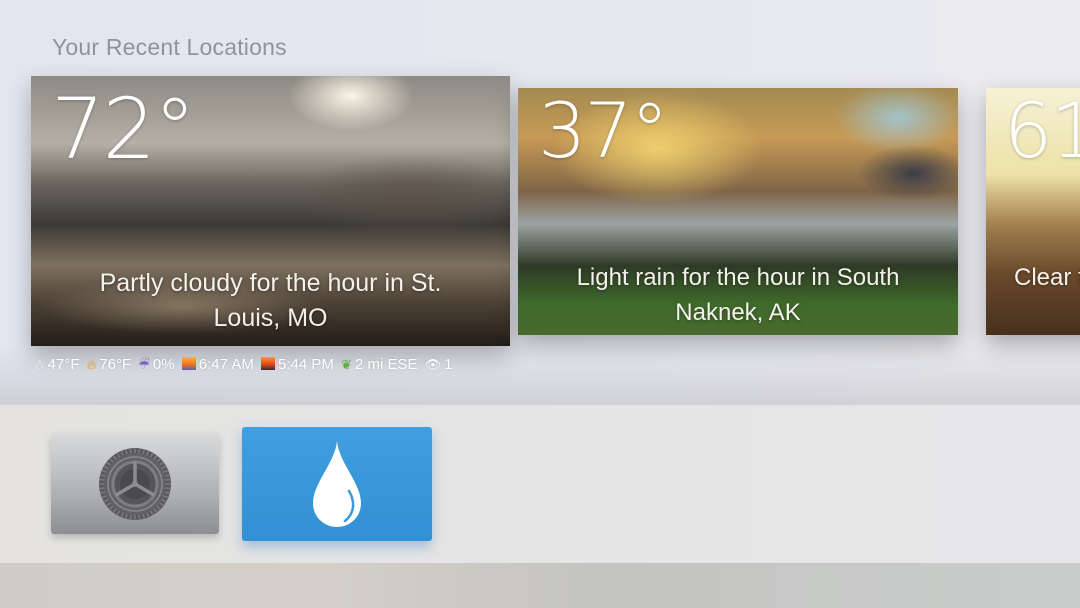 This screenshot has width=1080, height=608. What do you see at coordinates (306, 364) in the screenshot?
I see `sunset-time: 5:44 PM` at bounding box center [306, 364].